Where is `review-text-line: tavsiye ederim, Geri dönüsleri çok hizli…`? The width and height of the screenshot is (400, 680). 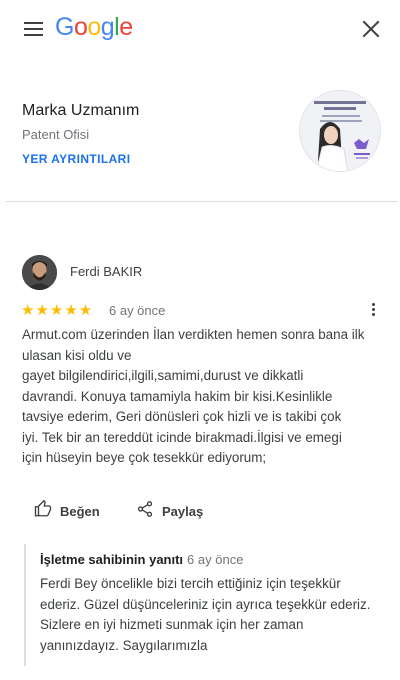
review-text-line: tavsiye ederim, Geri dönüsleri çok hizli… is located at coordinates (182, 416).